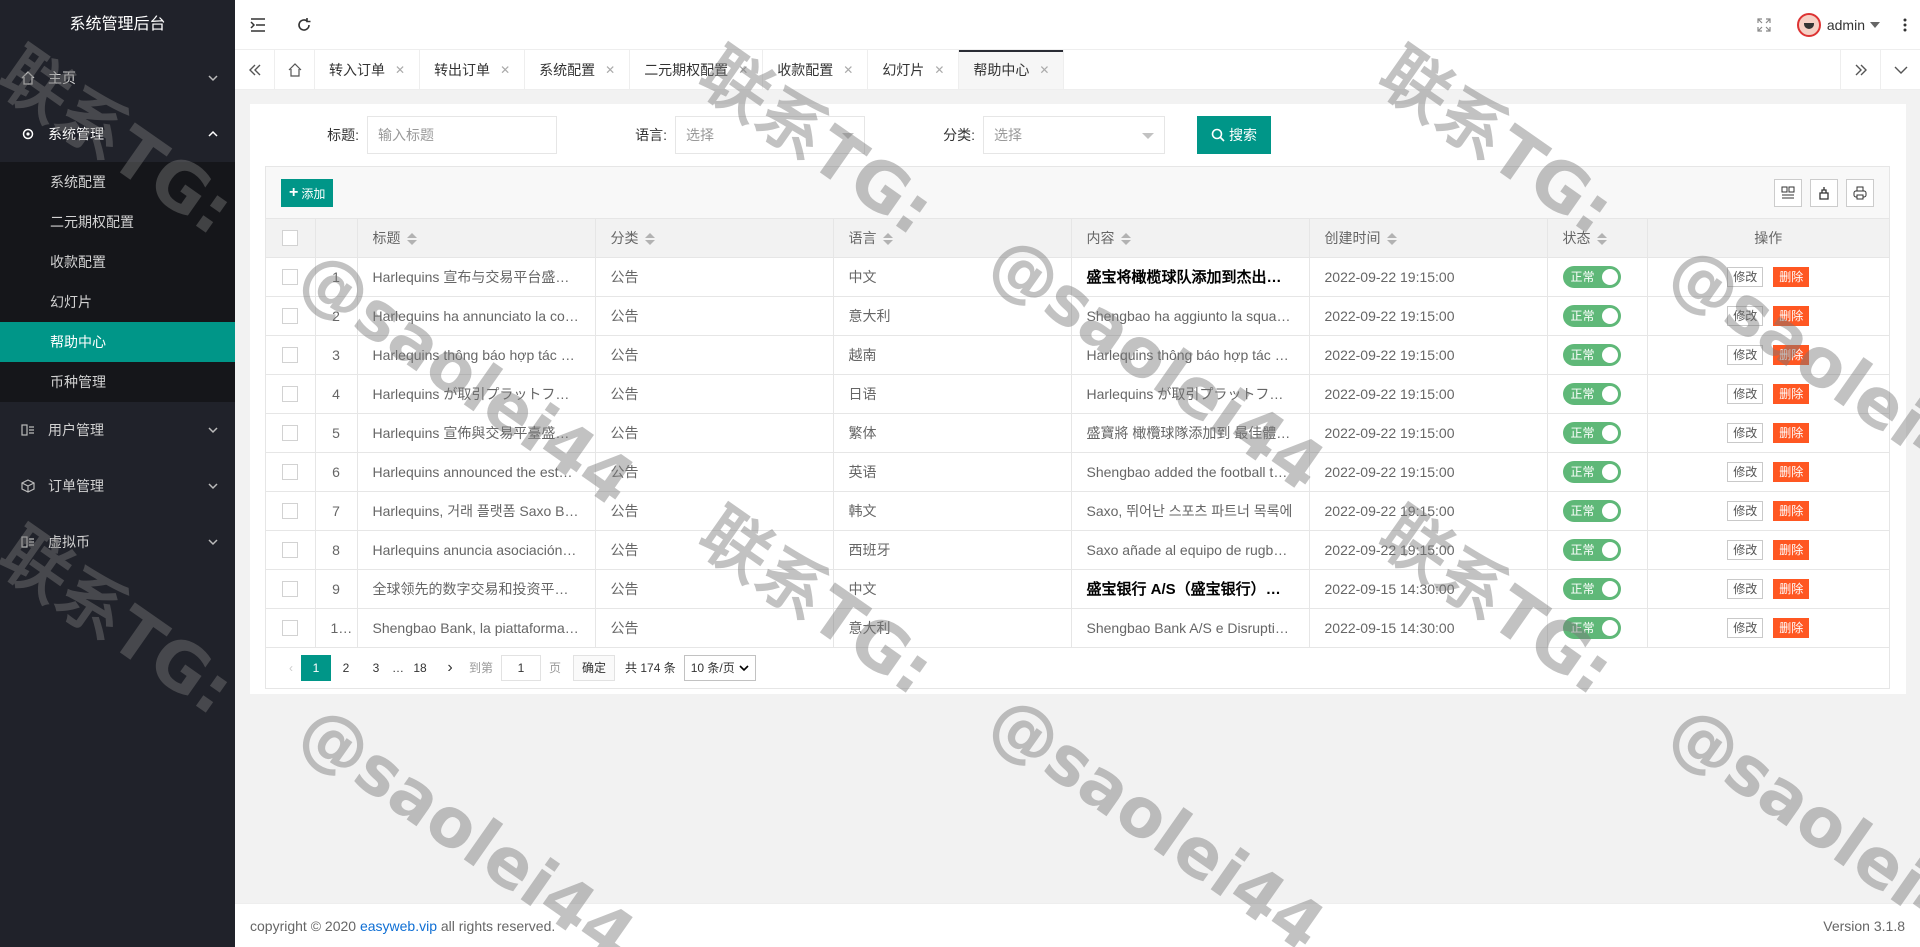 This screenshot has height=947, width=1920. What do you see at coordinates (255, 69) in the screenshot?
I see `tabs-scroll-left-icon` at bounding box center [255, 69].